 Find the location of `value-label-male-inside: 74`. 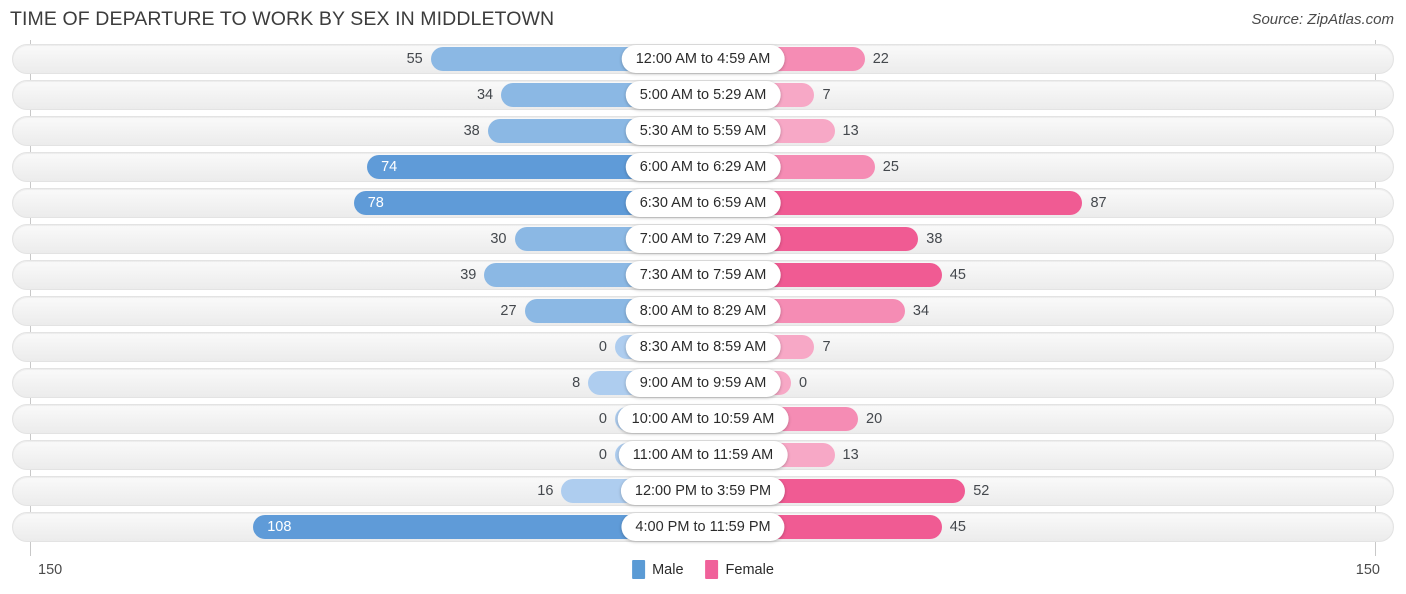

value-label-male-inside: 74 is located at coordinates (389, 167).